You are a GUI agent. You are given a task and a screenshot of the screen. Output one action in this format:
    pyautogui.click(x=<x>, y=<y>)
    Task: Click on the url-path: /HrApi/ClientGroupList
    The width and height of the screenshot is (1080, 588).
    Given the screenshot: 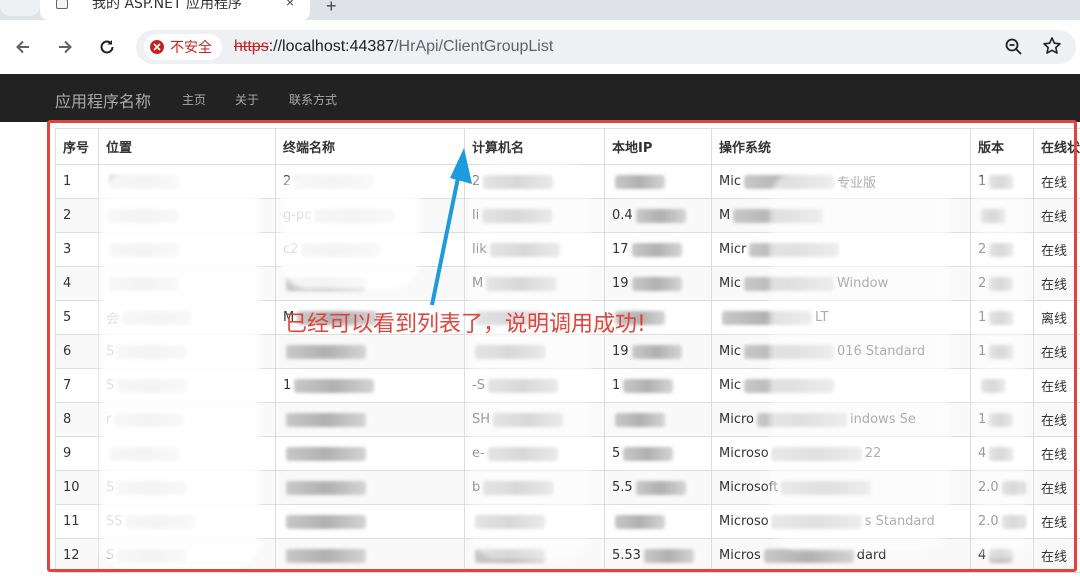 What is the action you would take?
    pyautogui.click(x=473, y=46)
    